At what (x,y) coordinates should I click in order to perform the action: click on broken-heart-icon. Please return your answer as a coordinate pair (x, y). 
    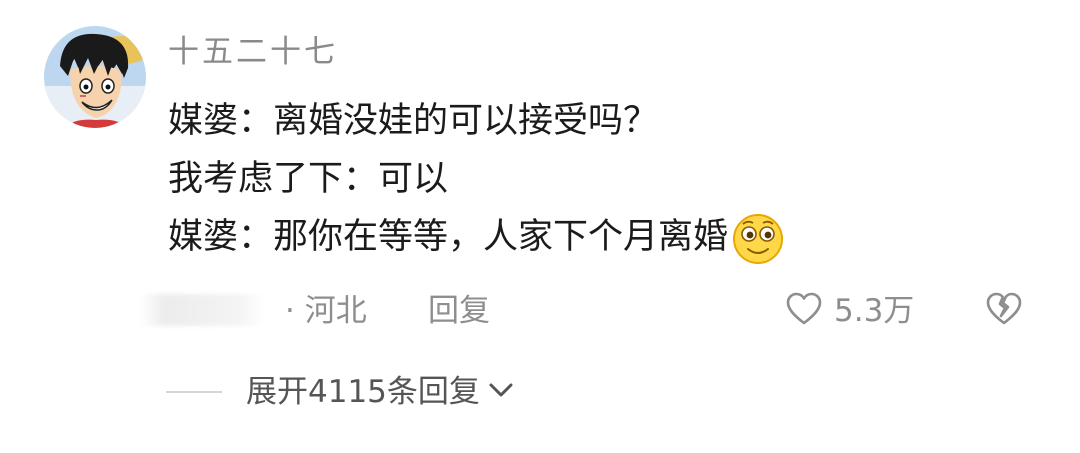
    Looking at the image, I should click on (1004, 311).